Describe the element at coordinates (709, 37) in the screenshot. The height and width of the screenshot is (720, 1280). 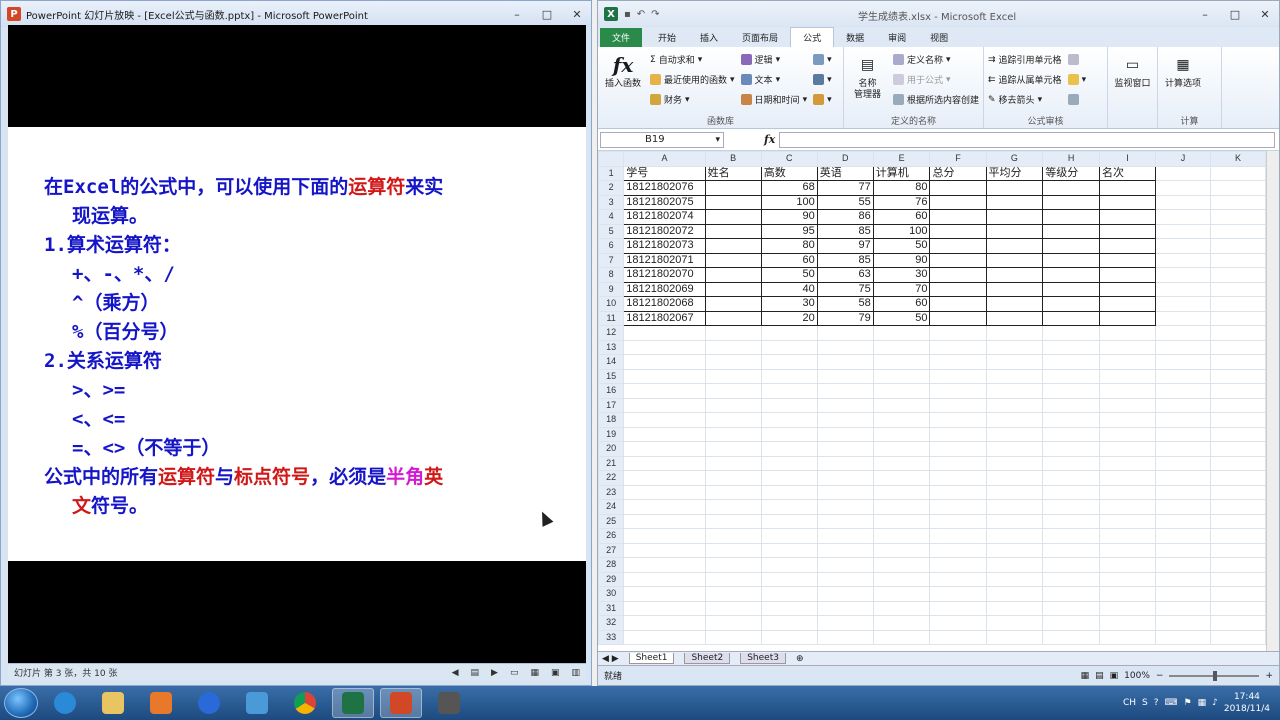
I see `tab-insert: 插入` at that location.